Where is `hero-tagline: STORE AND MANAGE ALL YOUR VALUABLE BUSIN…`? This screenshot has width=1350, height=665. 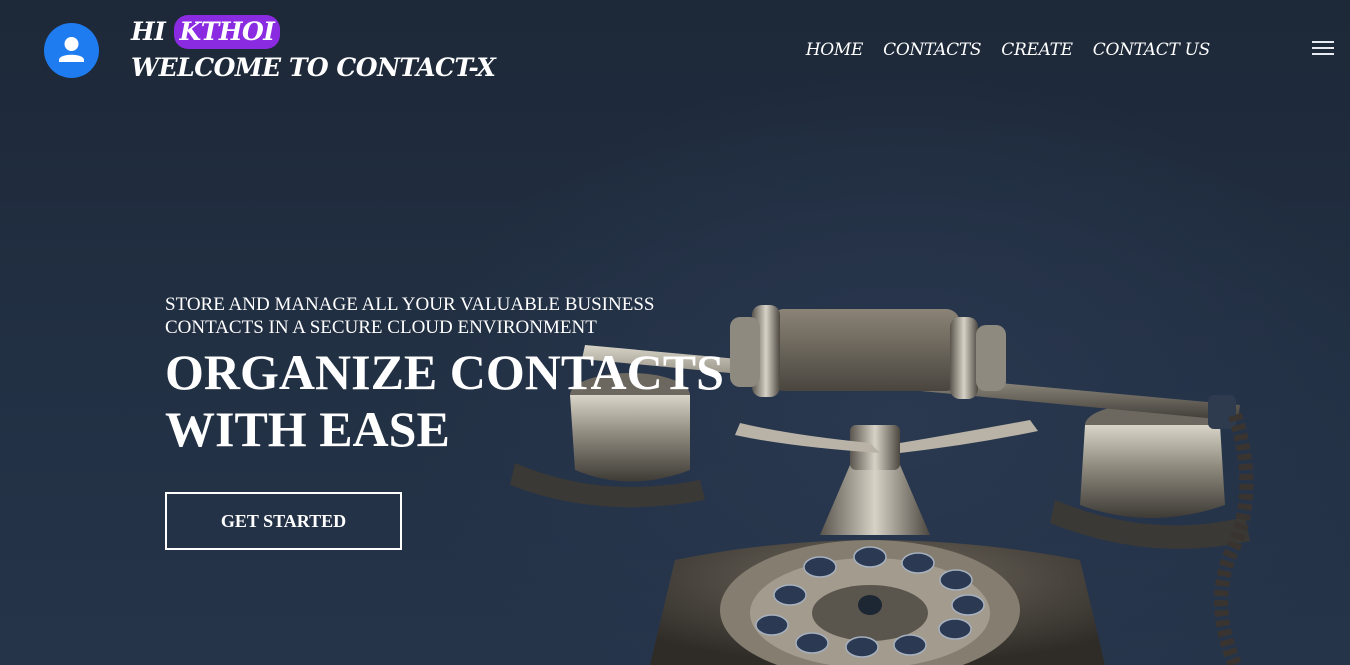 hero-tagline: STORE AND MANAGE ALL YOUR VALUABLE BUSIN… is located at coordinates (410, 316).